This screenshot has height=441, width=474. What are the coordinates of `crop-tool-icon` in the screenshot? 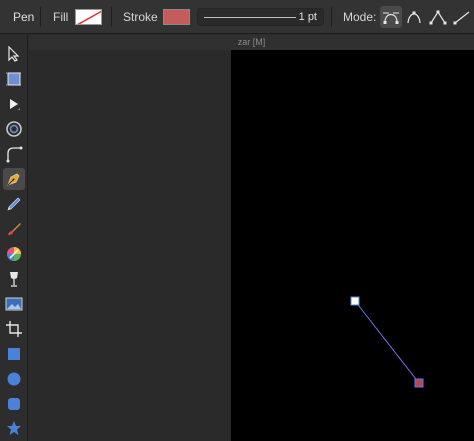 It's located at (14, 329).